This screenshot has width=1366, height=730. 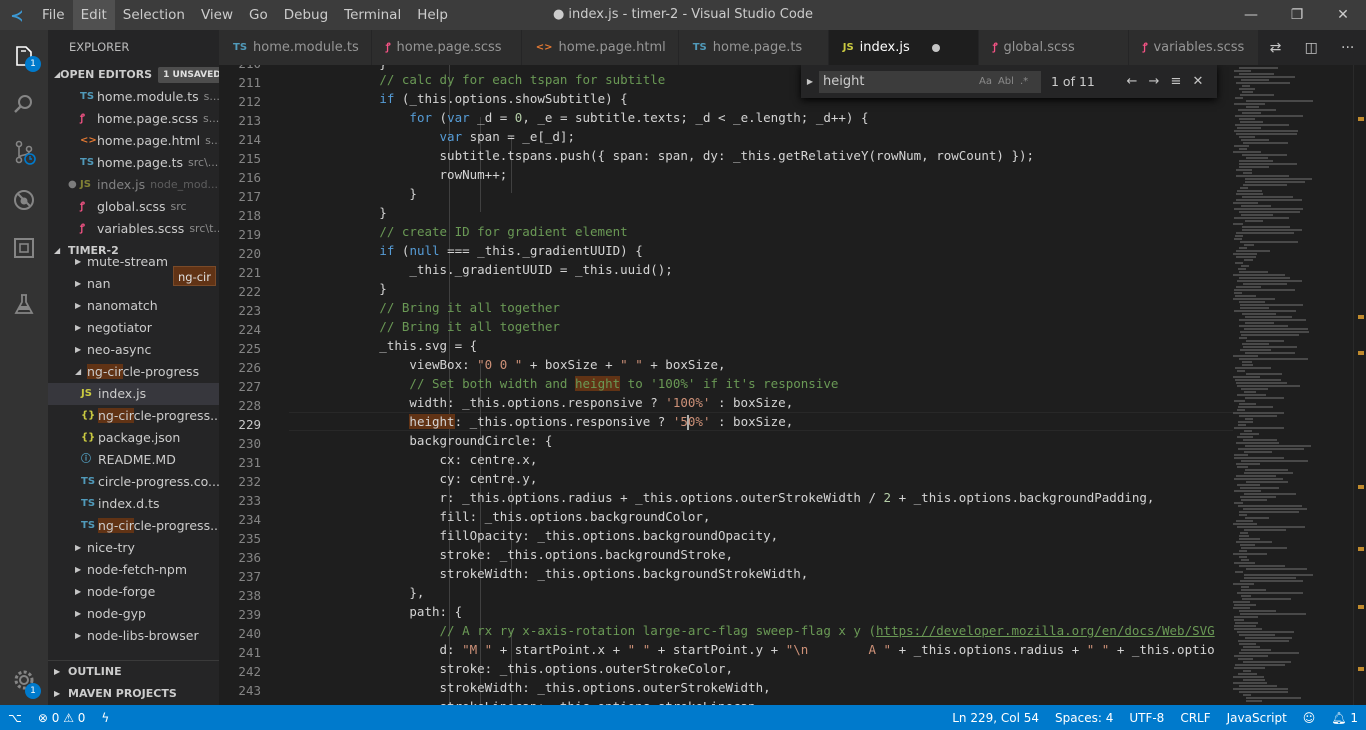 What do you see at coordinates (1347, 48) in the screenshot?
I see `more-actions-icon: ···` at bounding box center [1347, 48].